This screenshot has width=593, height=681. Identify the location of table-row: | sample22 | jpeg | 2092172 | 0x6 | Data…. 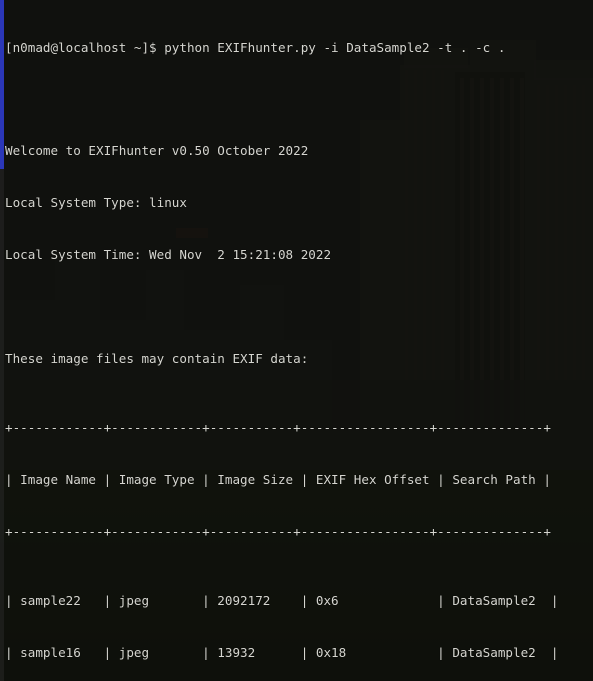
(282, 601).